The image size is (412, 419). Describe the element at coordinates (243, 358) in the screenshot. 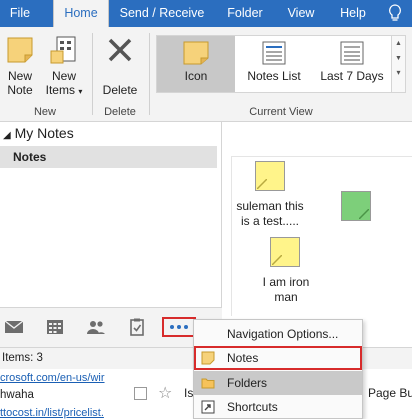

I see `menu-item-notes-label: Notes` at that location.